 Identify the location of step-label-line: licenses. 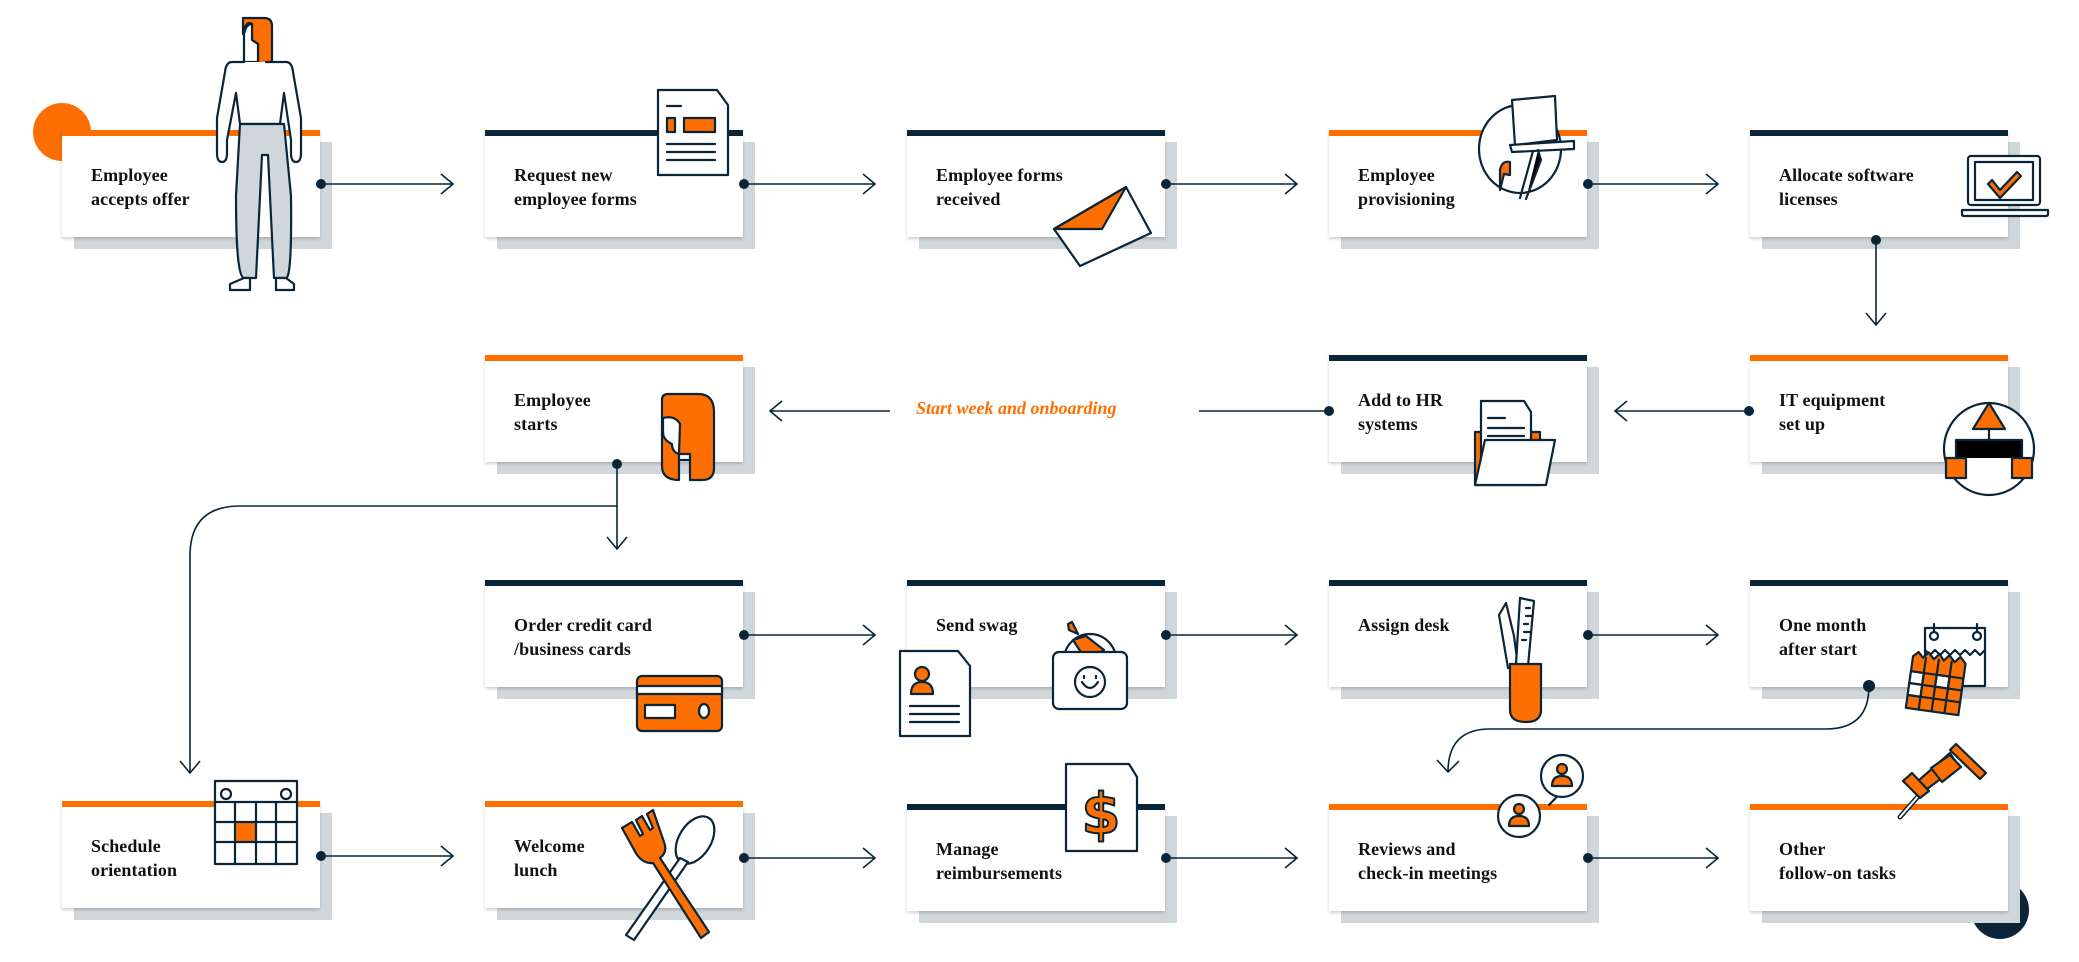
(1808, 199).